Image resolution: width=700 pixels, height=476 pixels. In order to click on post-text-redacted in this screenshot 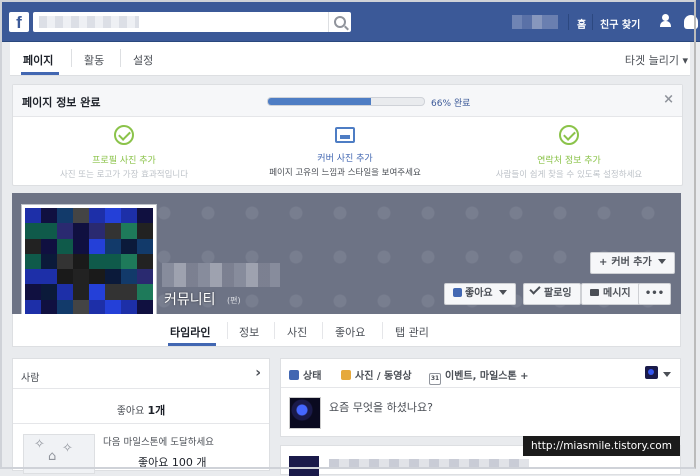, I will do `click(429, 463)`.